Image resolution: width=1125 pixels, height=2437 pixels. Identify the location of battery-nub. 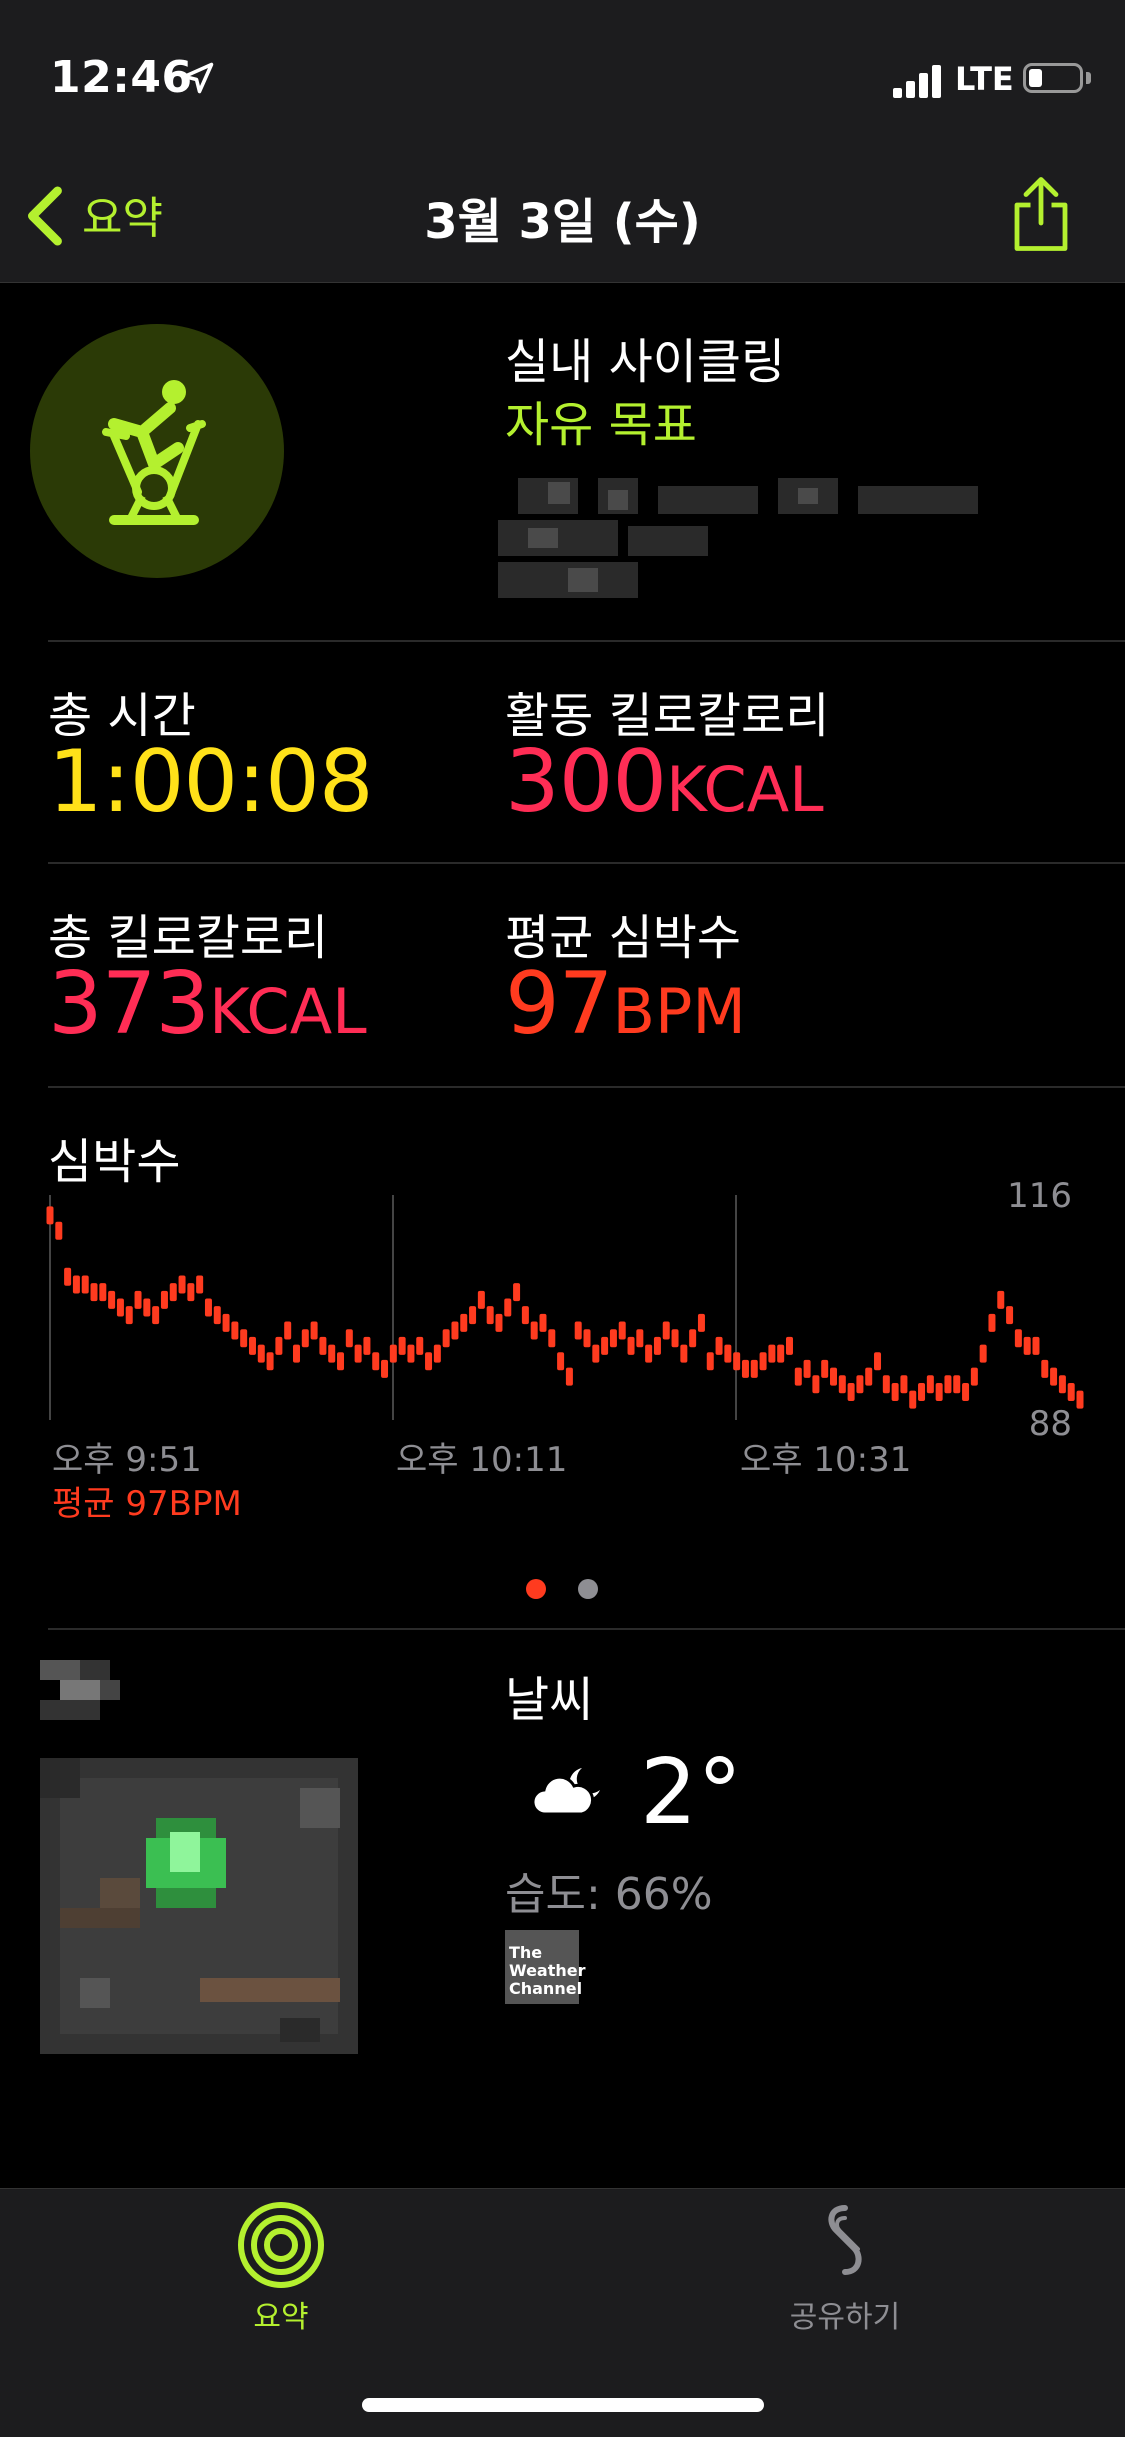
(1088, 78).